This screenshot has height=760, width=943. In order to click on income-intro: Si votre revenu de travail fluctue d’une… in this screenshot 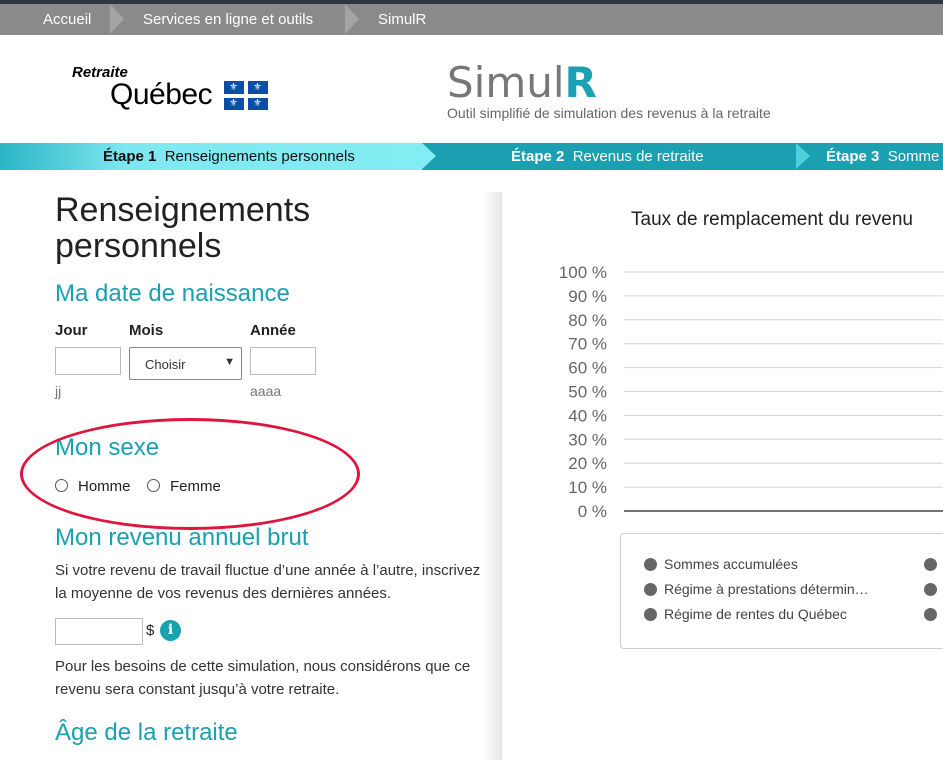, I will do `click(268, 582)`.